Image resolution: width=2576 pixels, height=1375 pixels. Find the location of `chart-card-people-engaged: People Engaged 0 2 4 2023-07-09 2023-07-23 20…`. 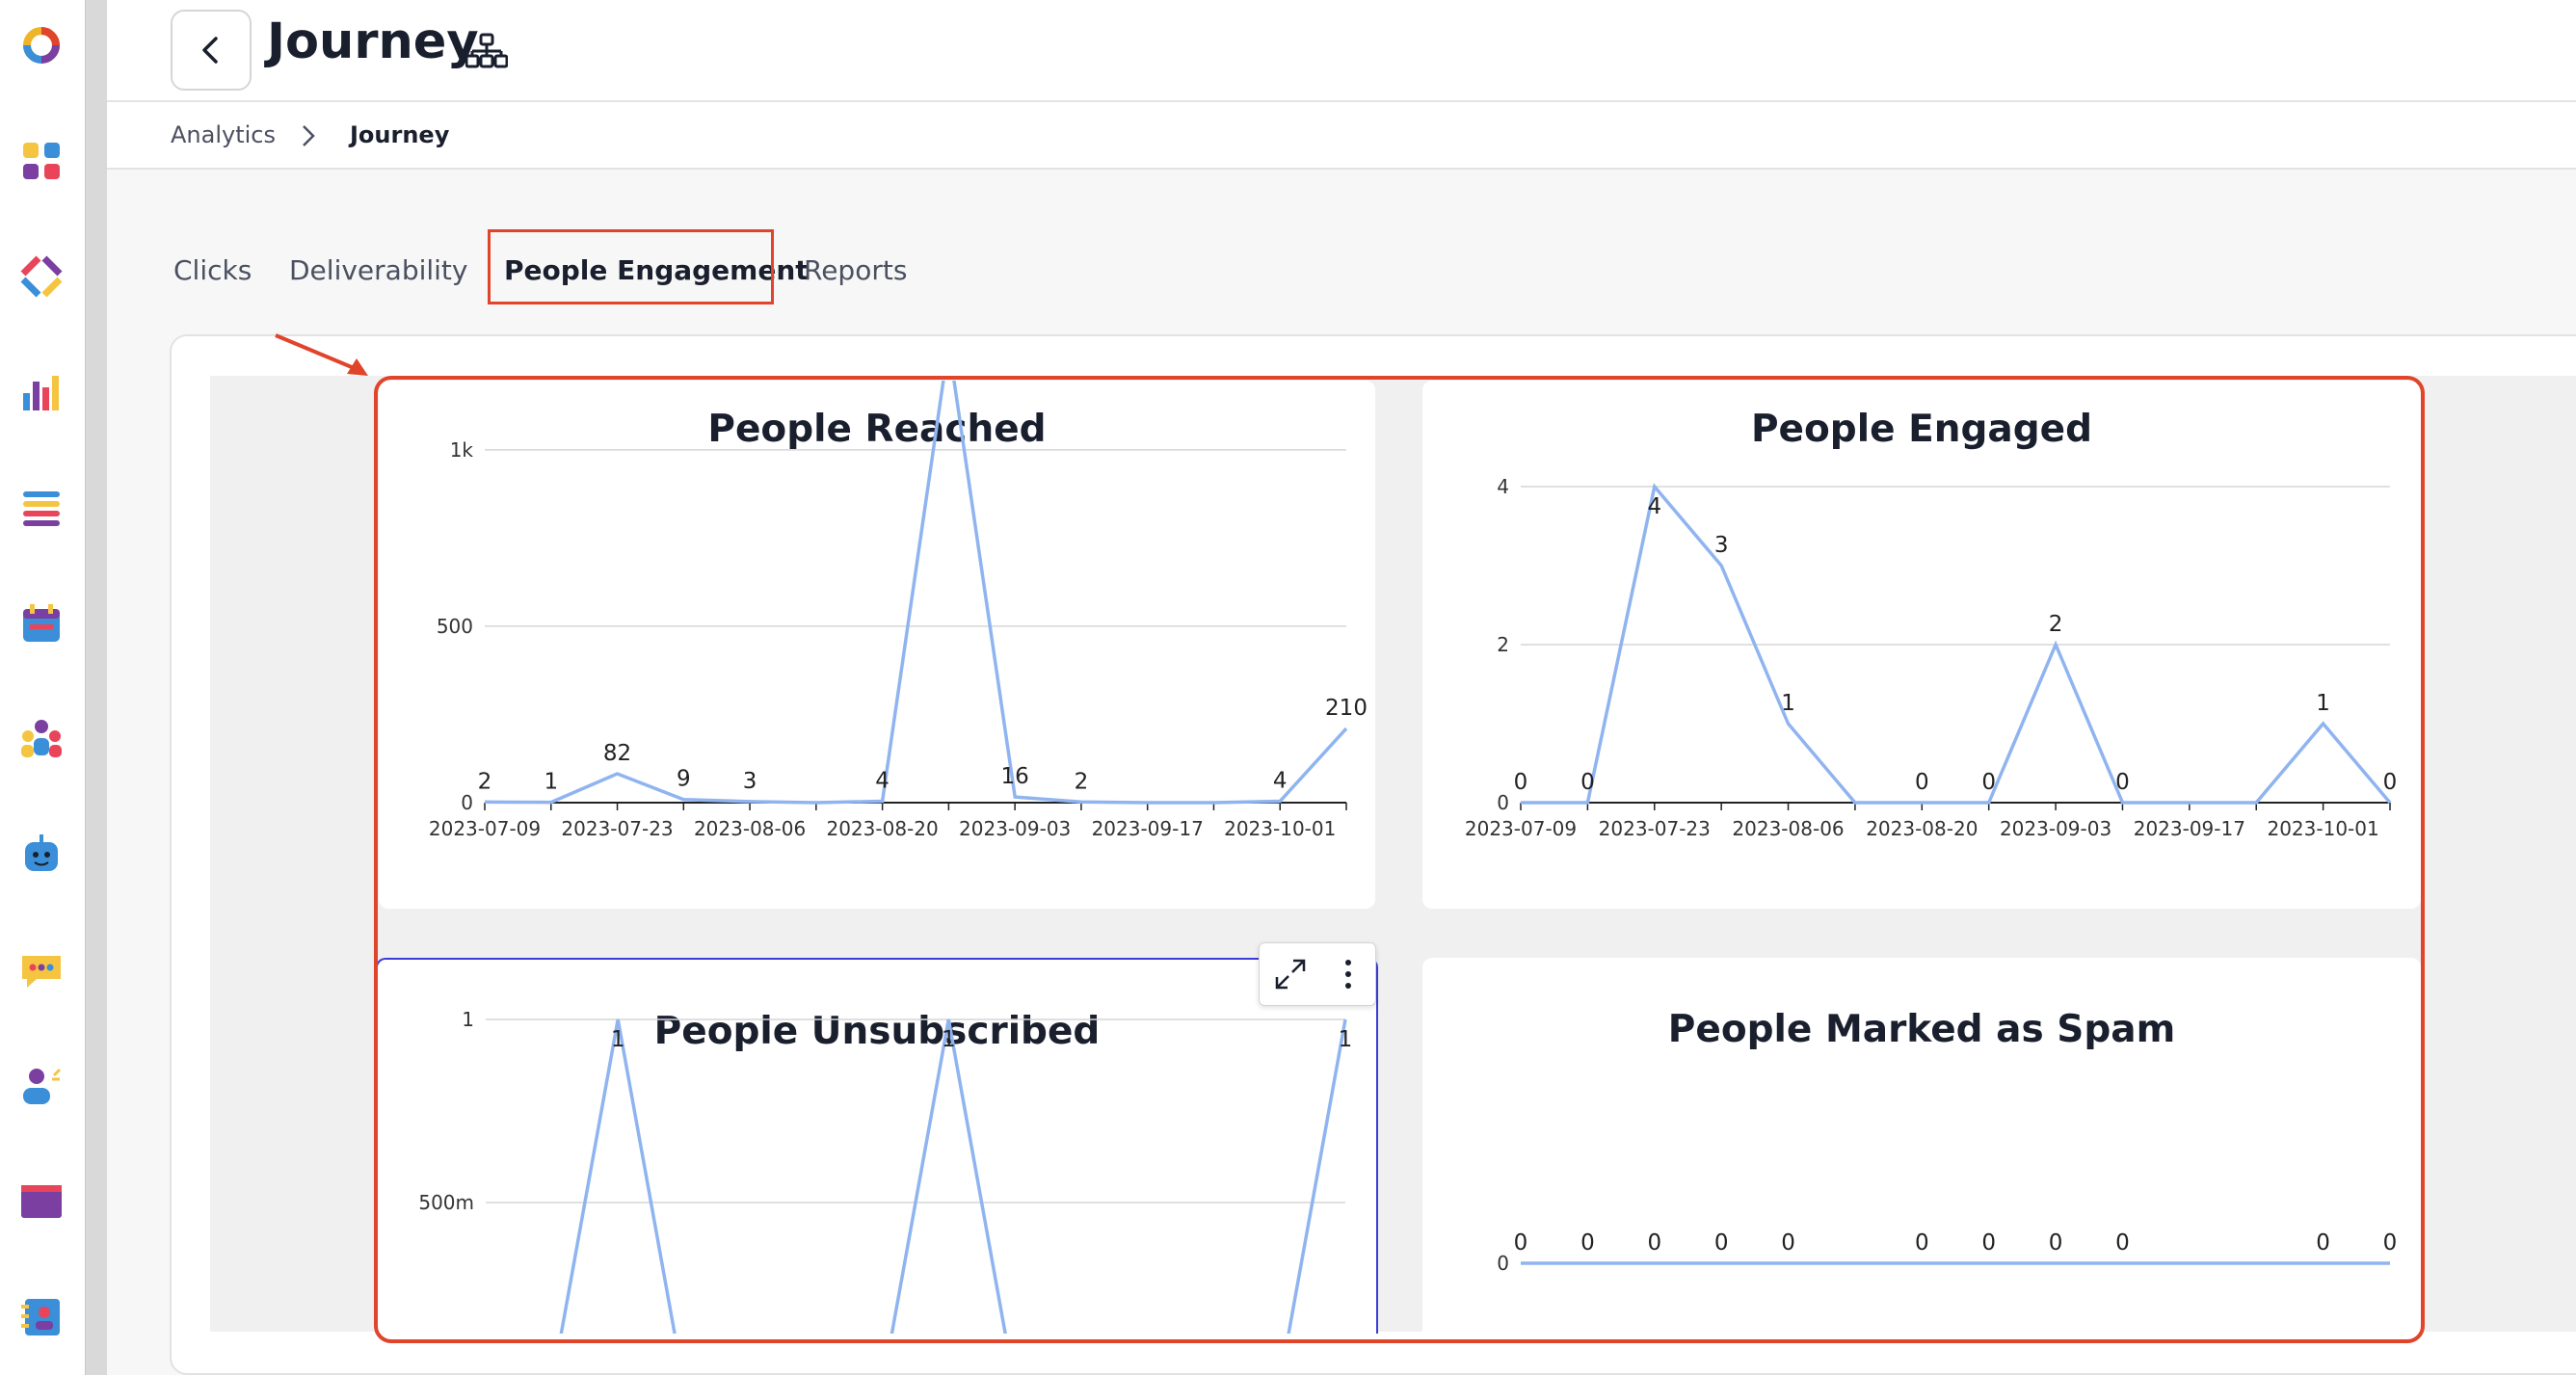

chart-card-people-engaged: People Engaged 0 2 4 2023-07-09 2023-07-23 20… is located at coordinates (1921, 645).